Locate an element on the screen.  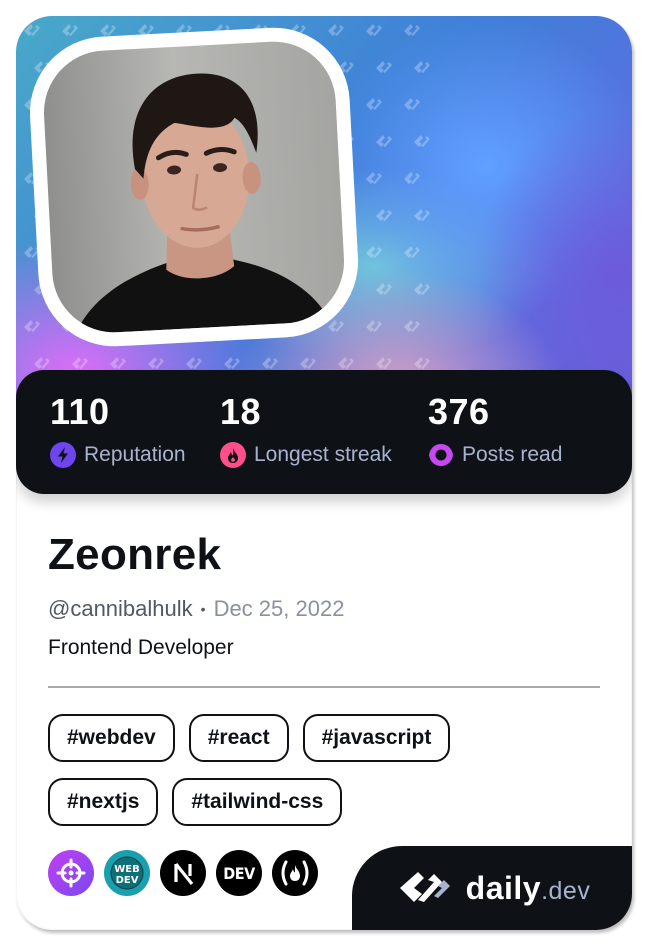
sources-list: WEB DEV DEV is located at coordinates (188, 873).